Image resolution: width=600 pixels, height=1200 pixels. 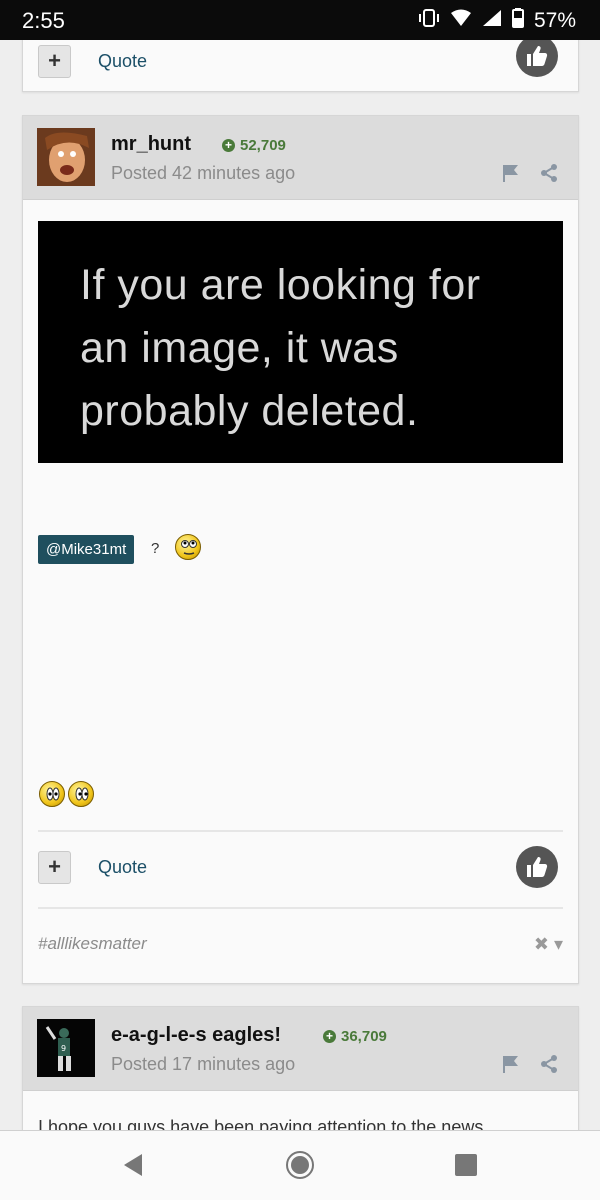 What do you see at coordinates (517, 21) in the screenshot?
I see `battery-icon` at bounding box center [517, 21].